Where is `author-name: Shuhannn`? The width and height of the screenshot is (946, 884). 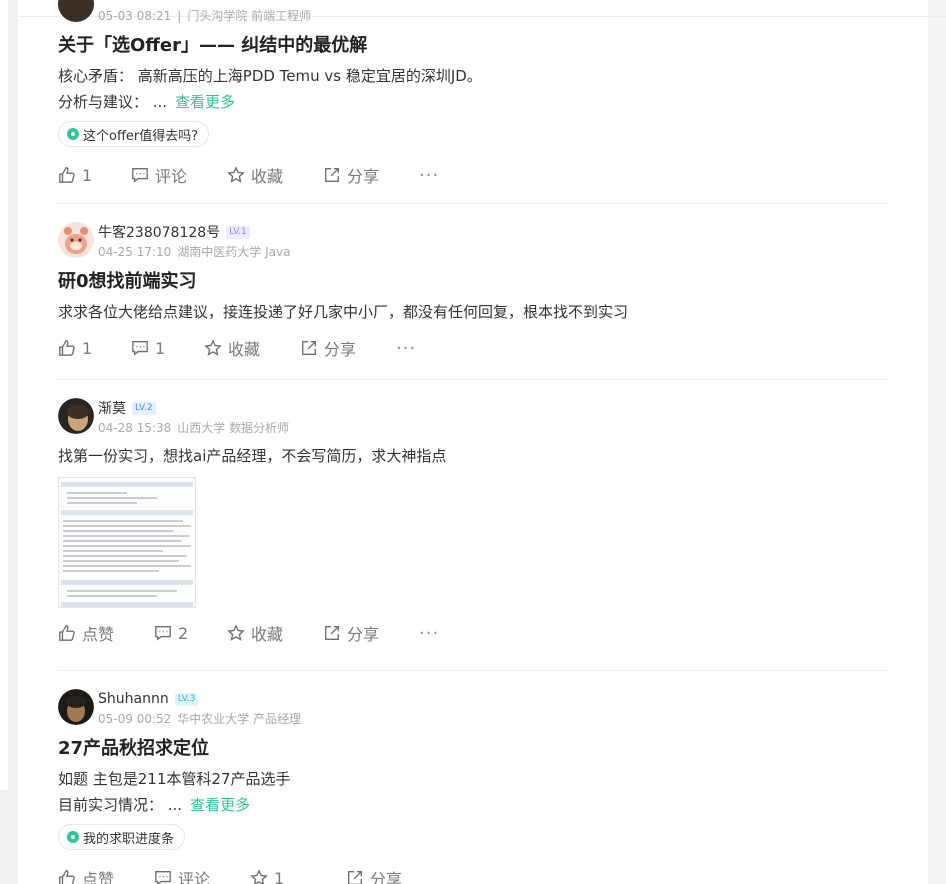
author-name: Shuhannn is located at coordinates (133, 699).